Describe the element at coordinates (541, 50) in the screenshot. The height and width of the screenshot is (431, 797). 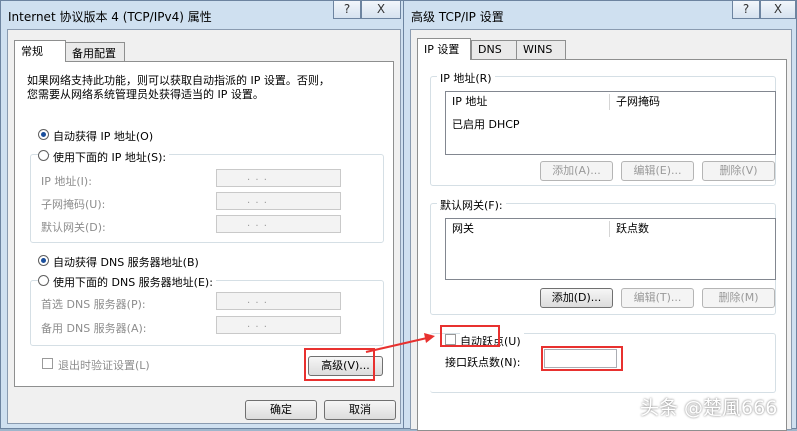
I see `tab-wins: WINS` at that location.